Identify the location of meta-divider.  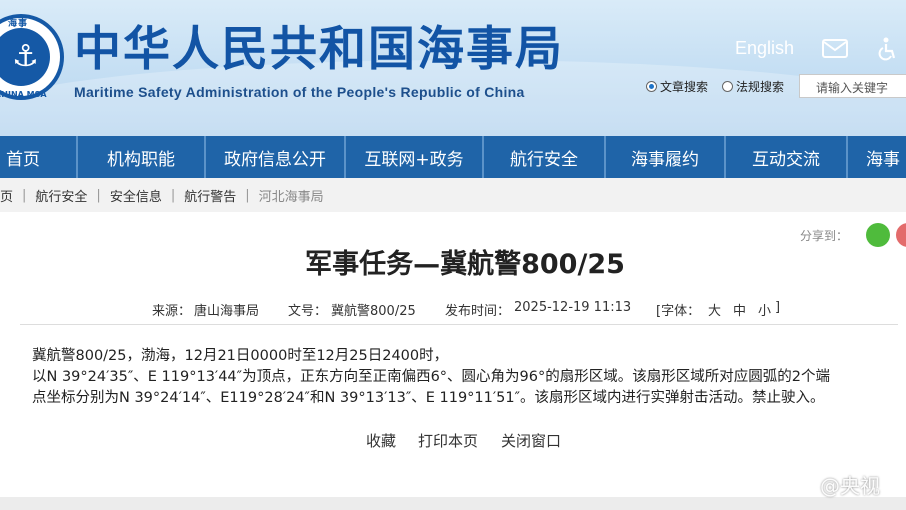
(459, 324).